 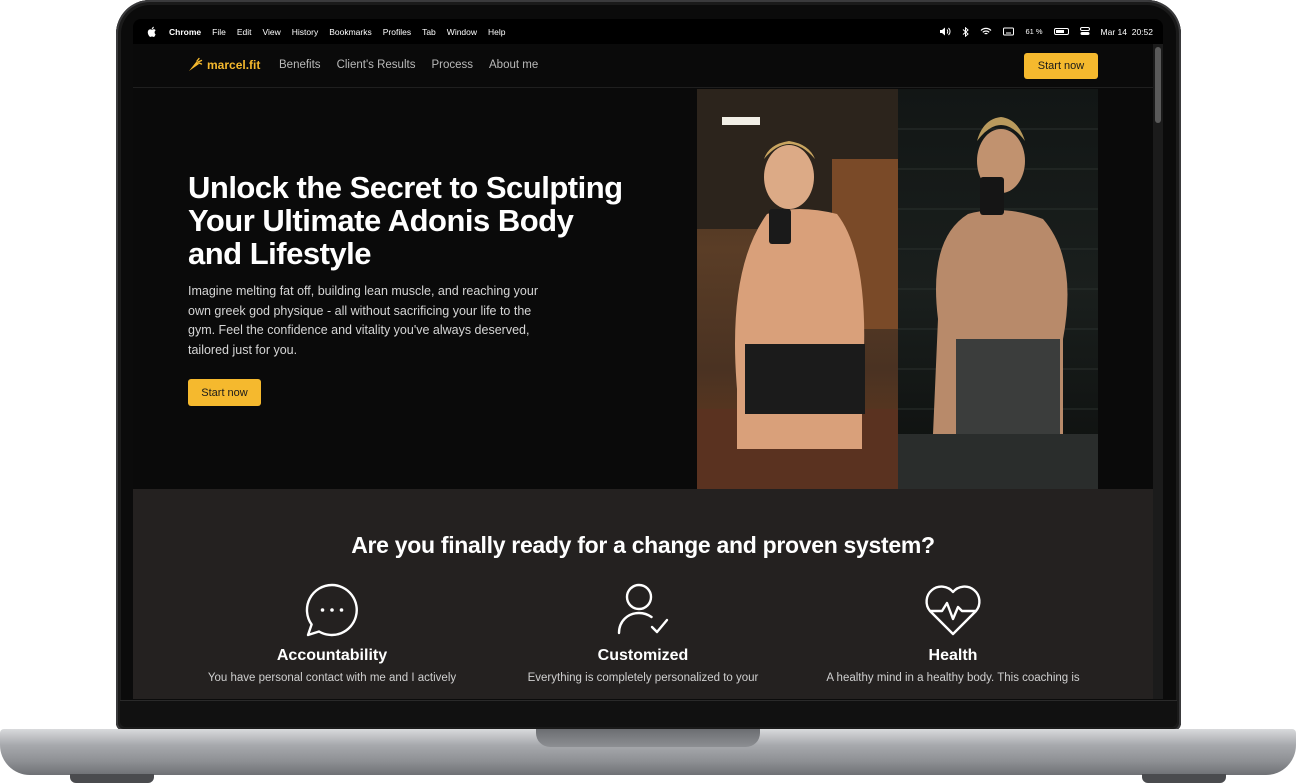 What do you see at coordinates (1061, 31) in the screenshot?
I see `battery-icon` at bounding box center [1061, 31].